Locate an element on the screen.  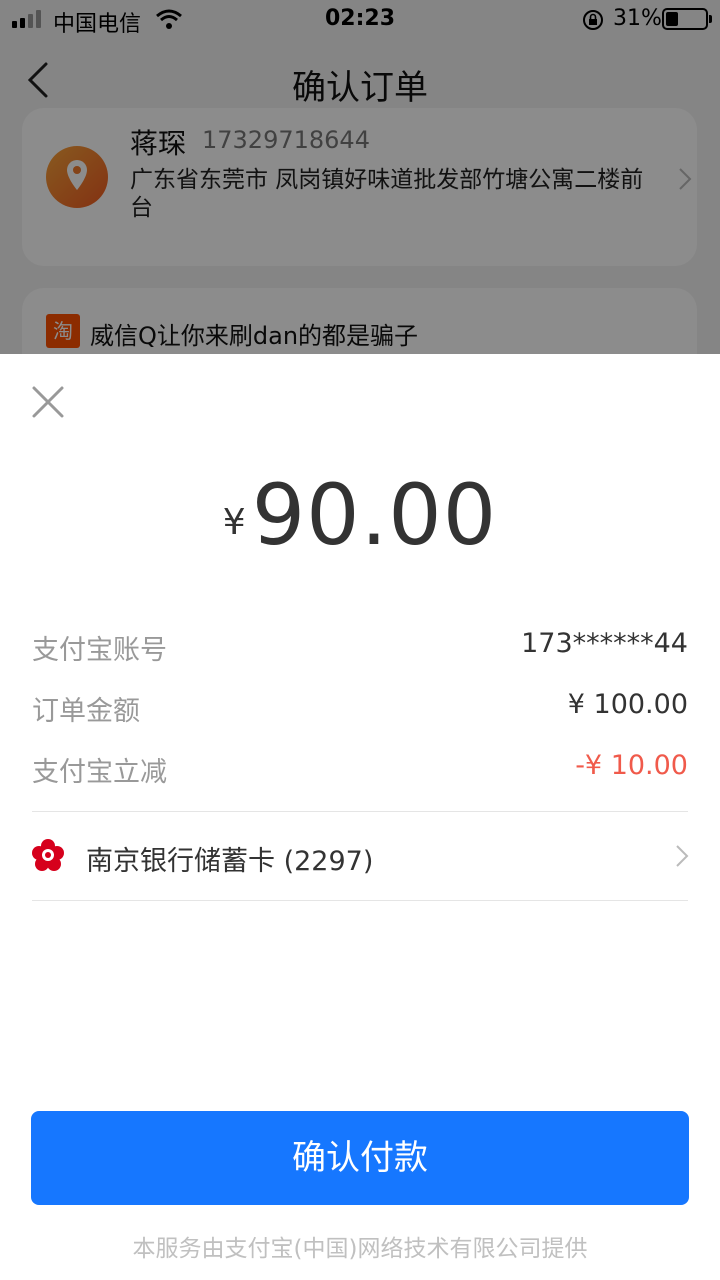
payment-amount: ¥90.00 is located at coordinates (360, 515).